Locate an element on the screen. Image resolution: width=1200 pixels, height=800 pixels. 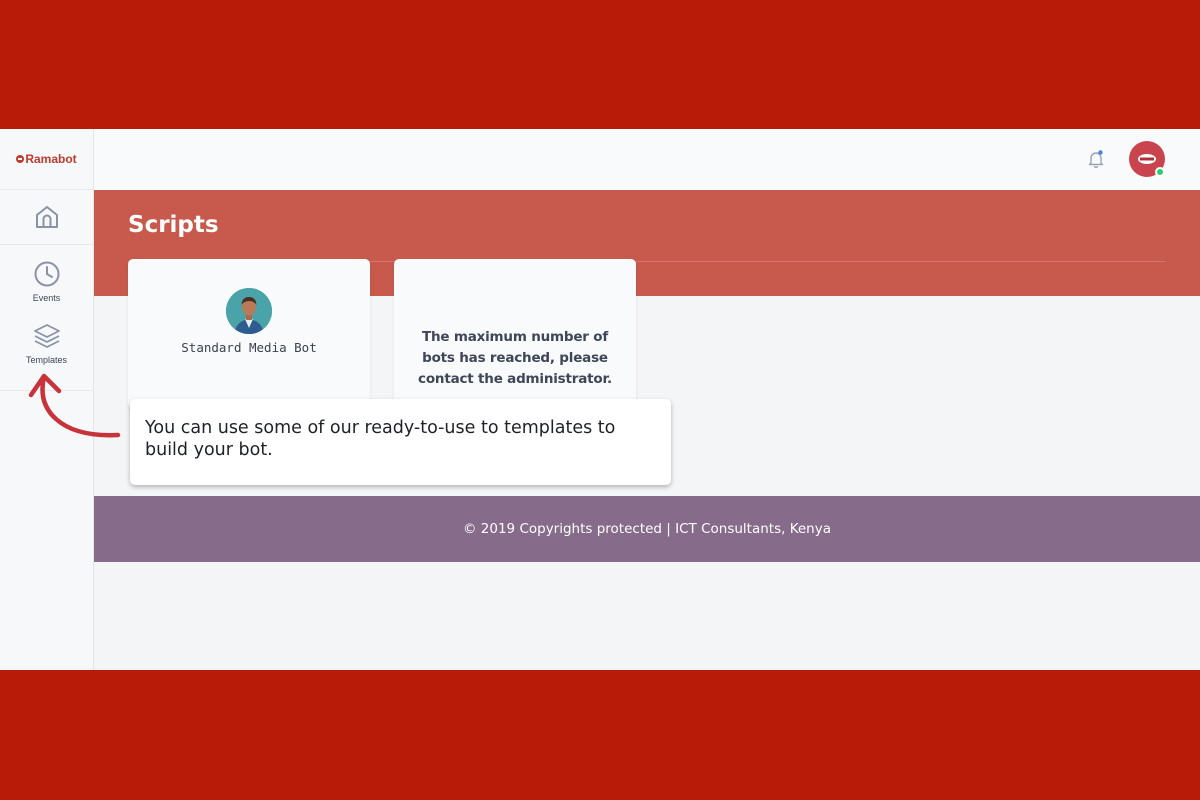
bot-name: Standard Media Bot is located at coordinates (249, 347).